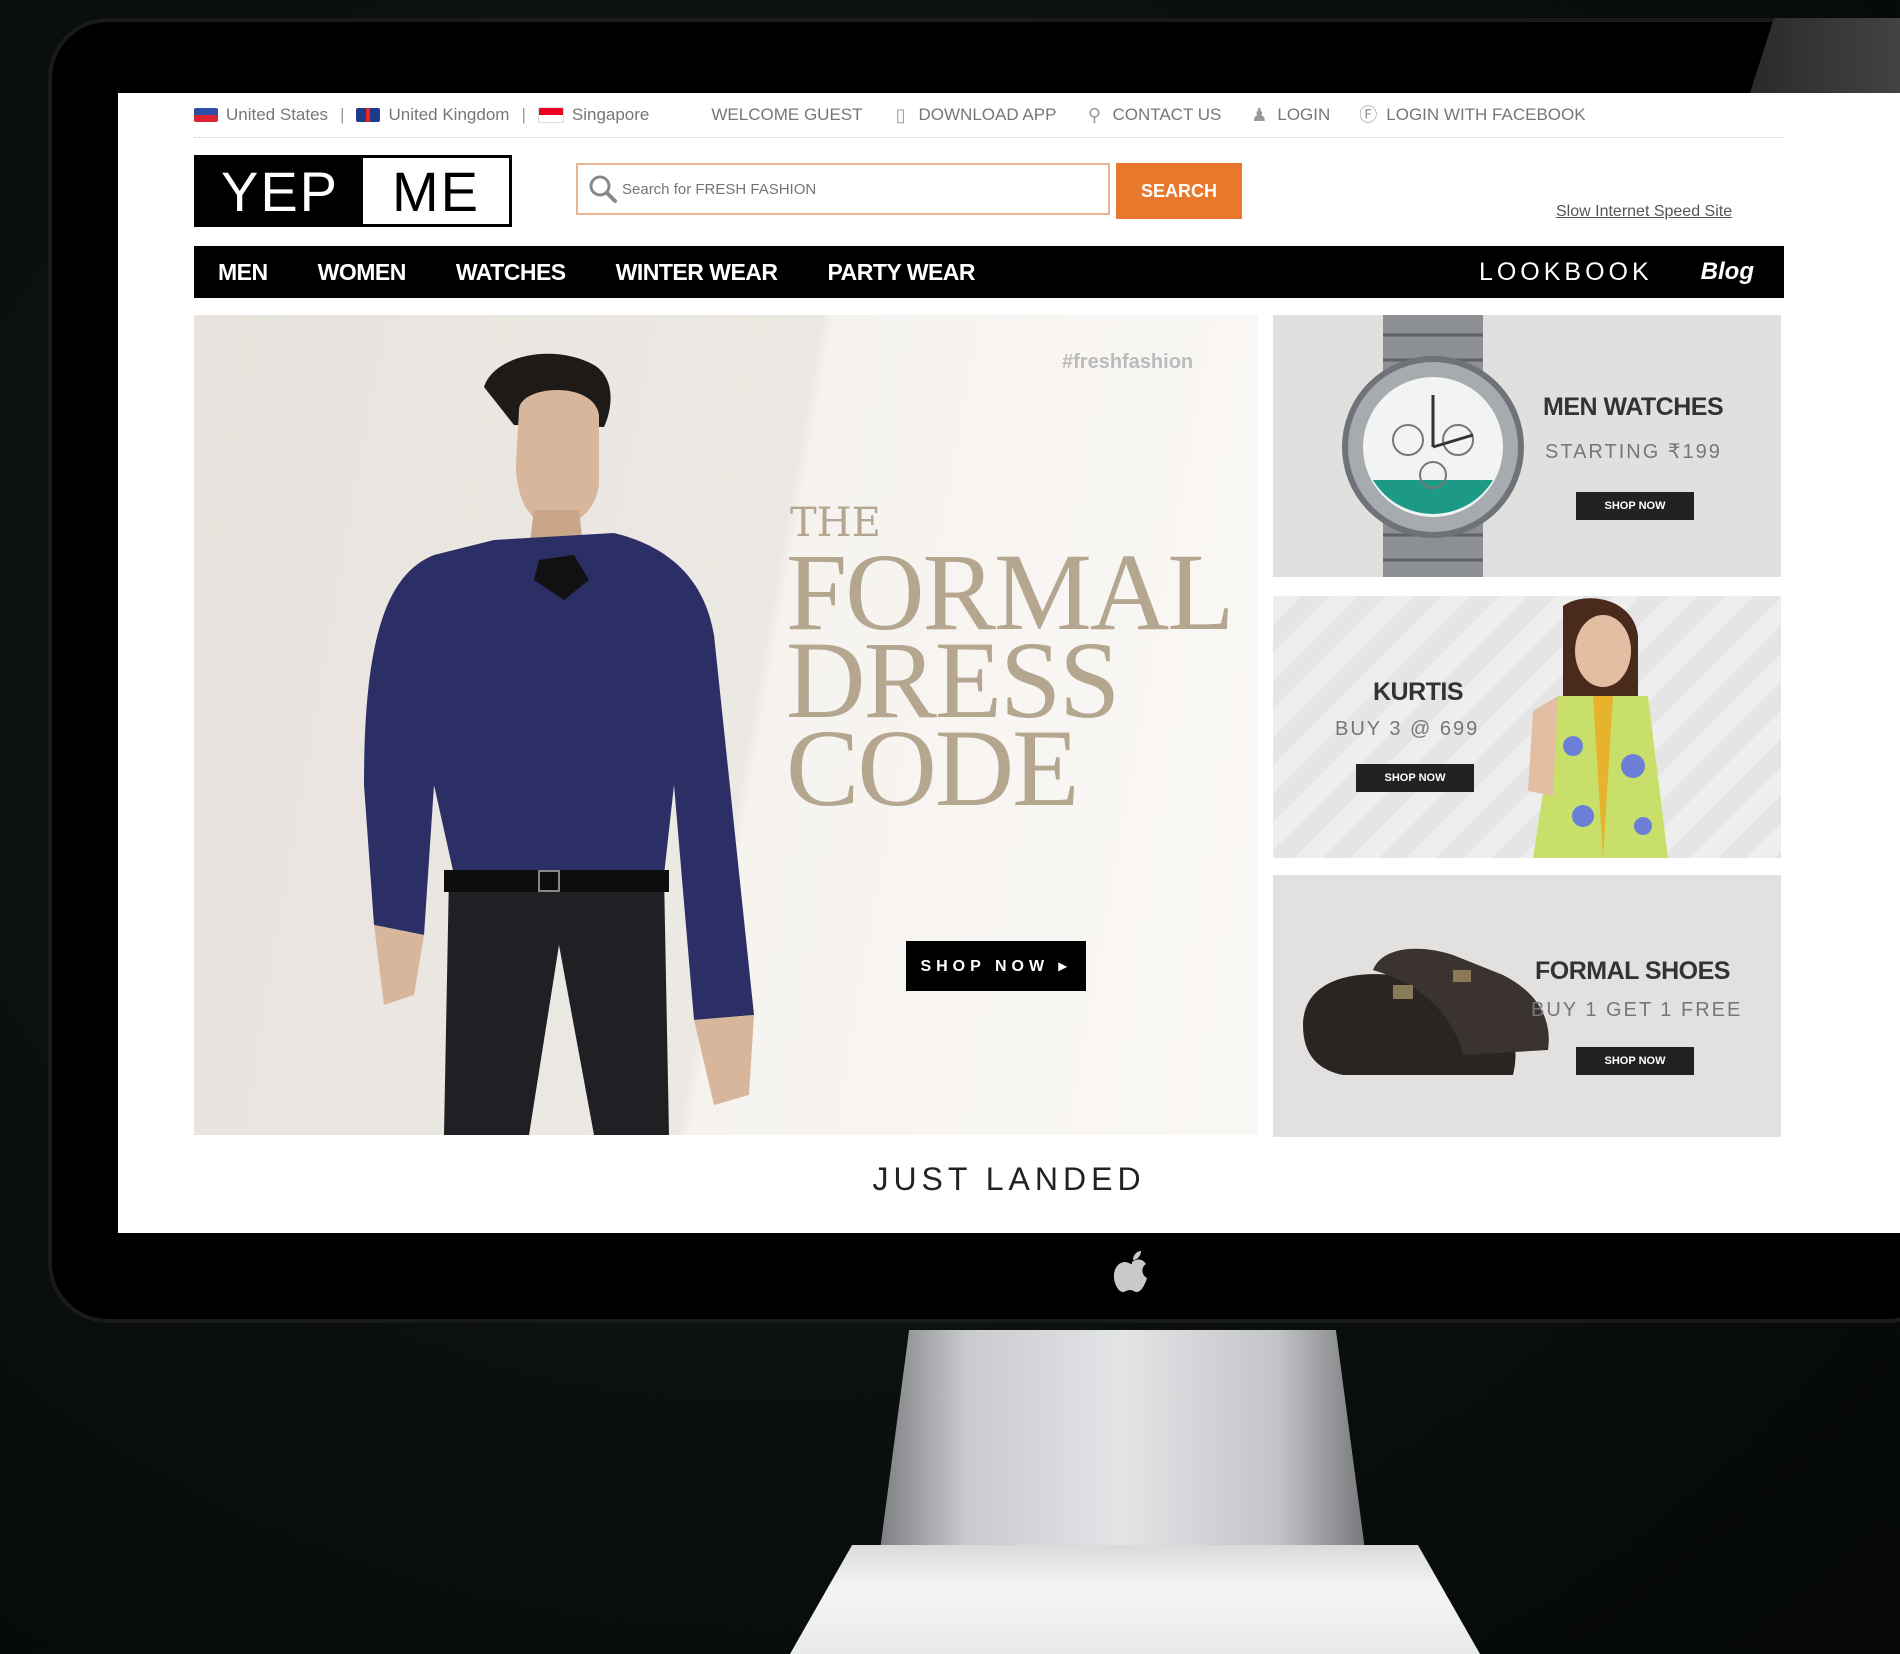 This screenshot has height=1654, width=1900. Describe the element at coordinates (1825, 55) in the screenshot. I see `bezel-glare` at that location.